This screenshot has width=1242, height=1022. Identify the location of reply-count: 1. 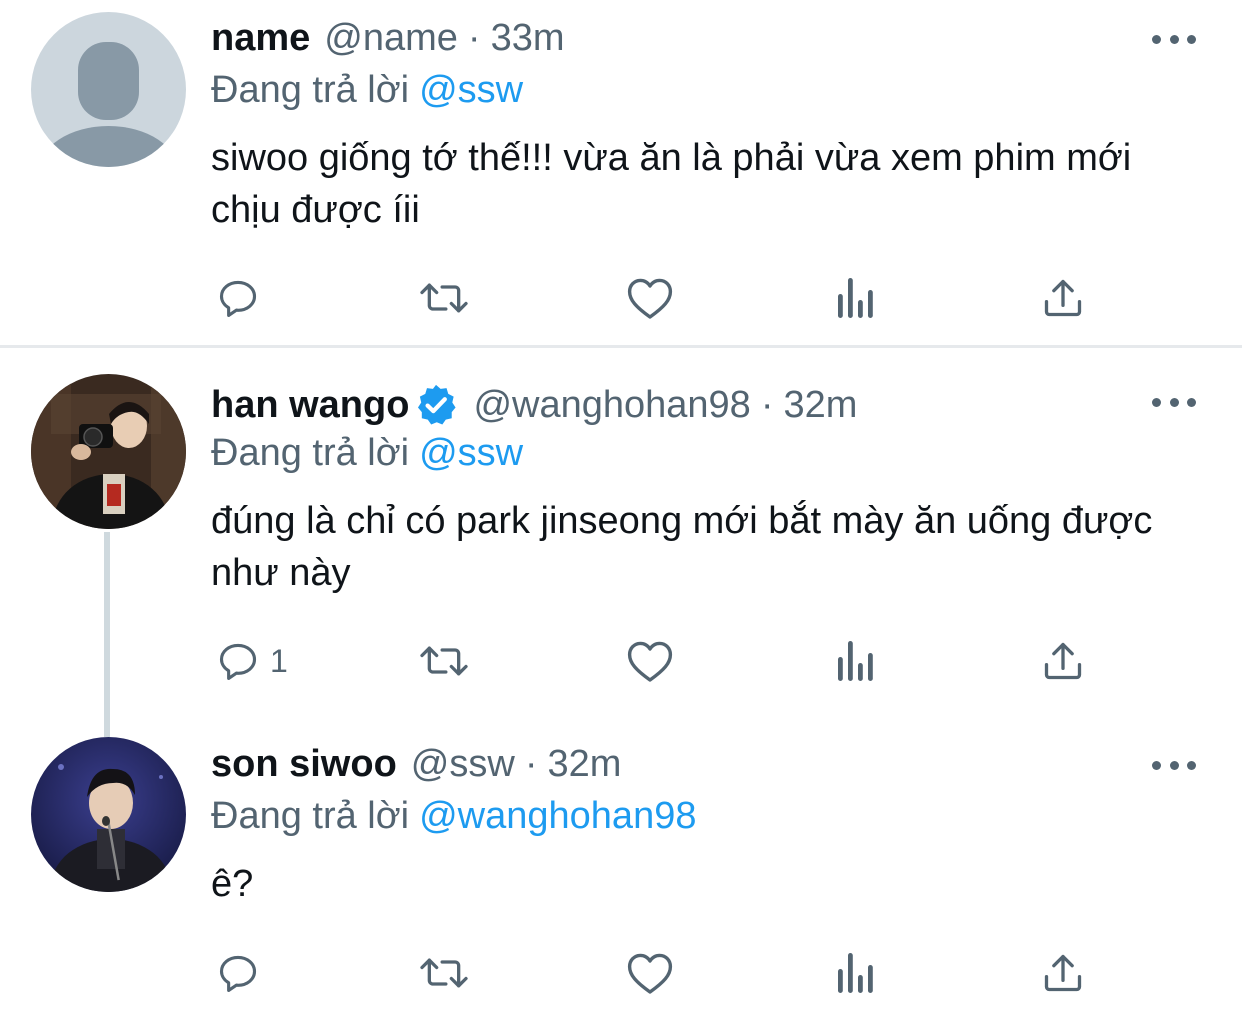
(279, 660).